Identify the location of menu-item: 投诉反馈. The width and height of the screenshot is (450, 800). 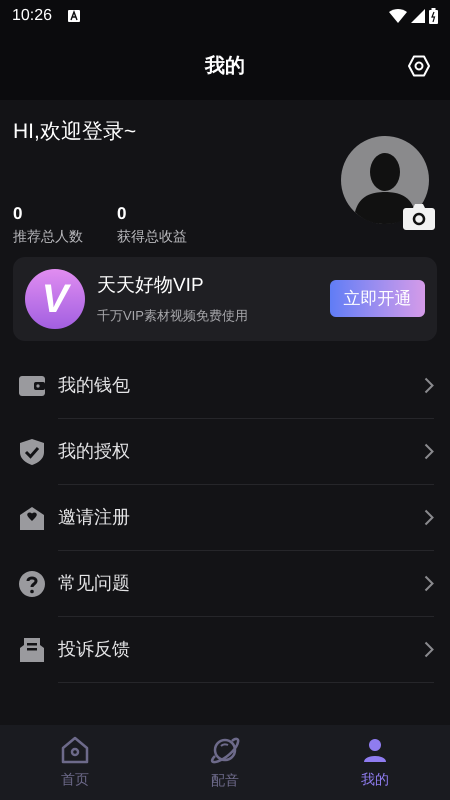
(225, 649).